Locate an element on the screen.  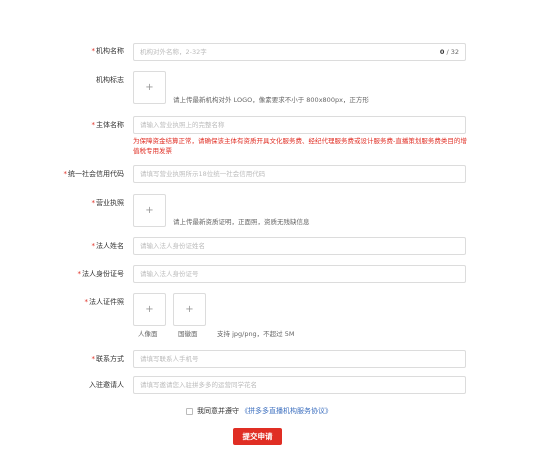
org-logo-upload-button: + is located at coordinates (149, 87).